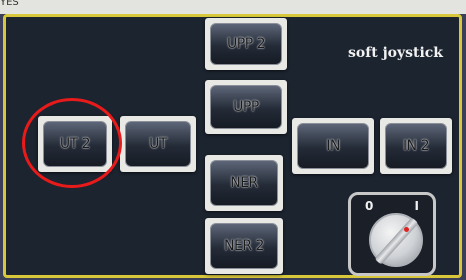 Image resolution: width=466 pixels, height=280 pixels. I want to click on upp-label: UPP, so click(246, 107).